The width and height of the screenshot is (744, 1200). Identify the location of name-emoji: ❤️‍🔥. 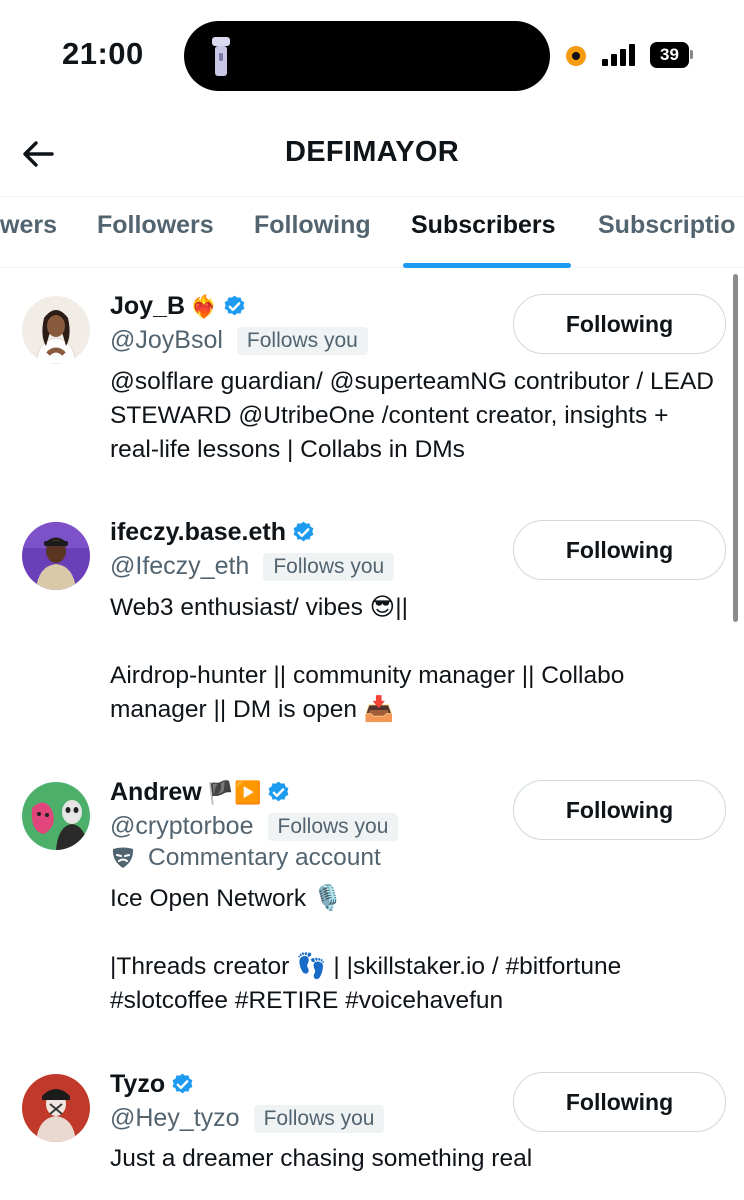
(204, 306).